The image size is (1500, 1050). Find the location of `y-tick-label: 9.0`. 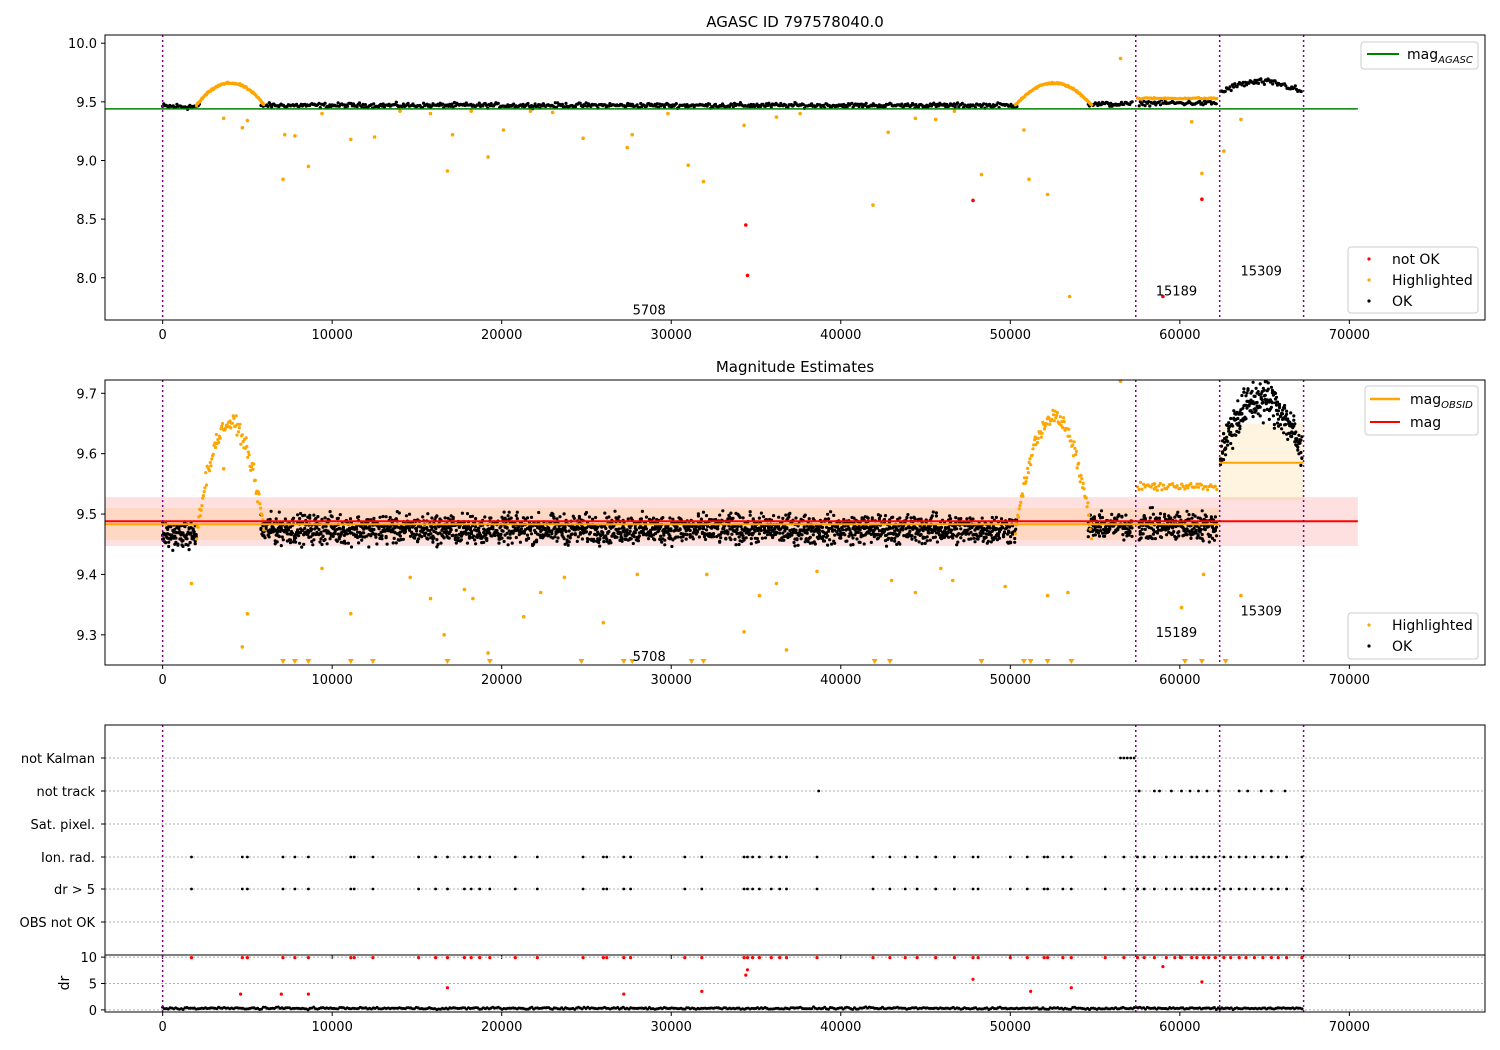

y-tick-label: 9.0 is located at coordinates (86, 161).